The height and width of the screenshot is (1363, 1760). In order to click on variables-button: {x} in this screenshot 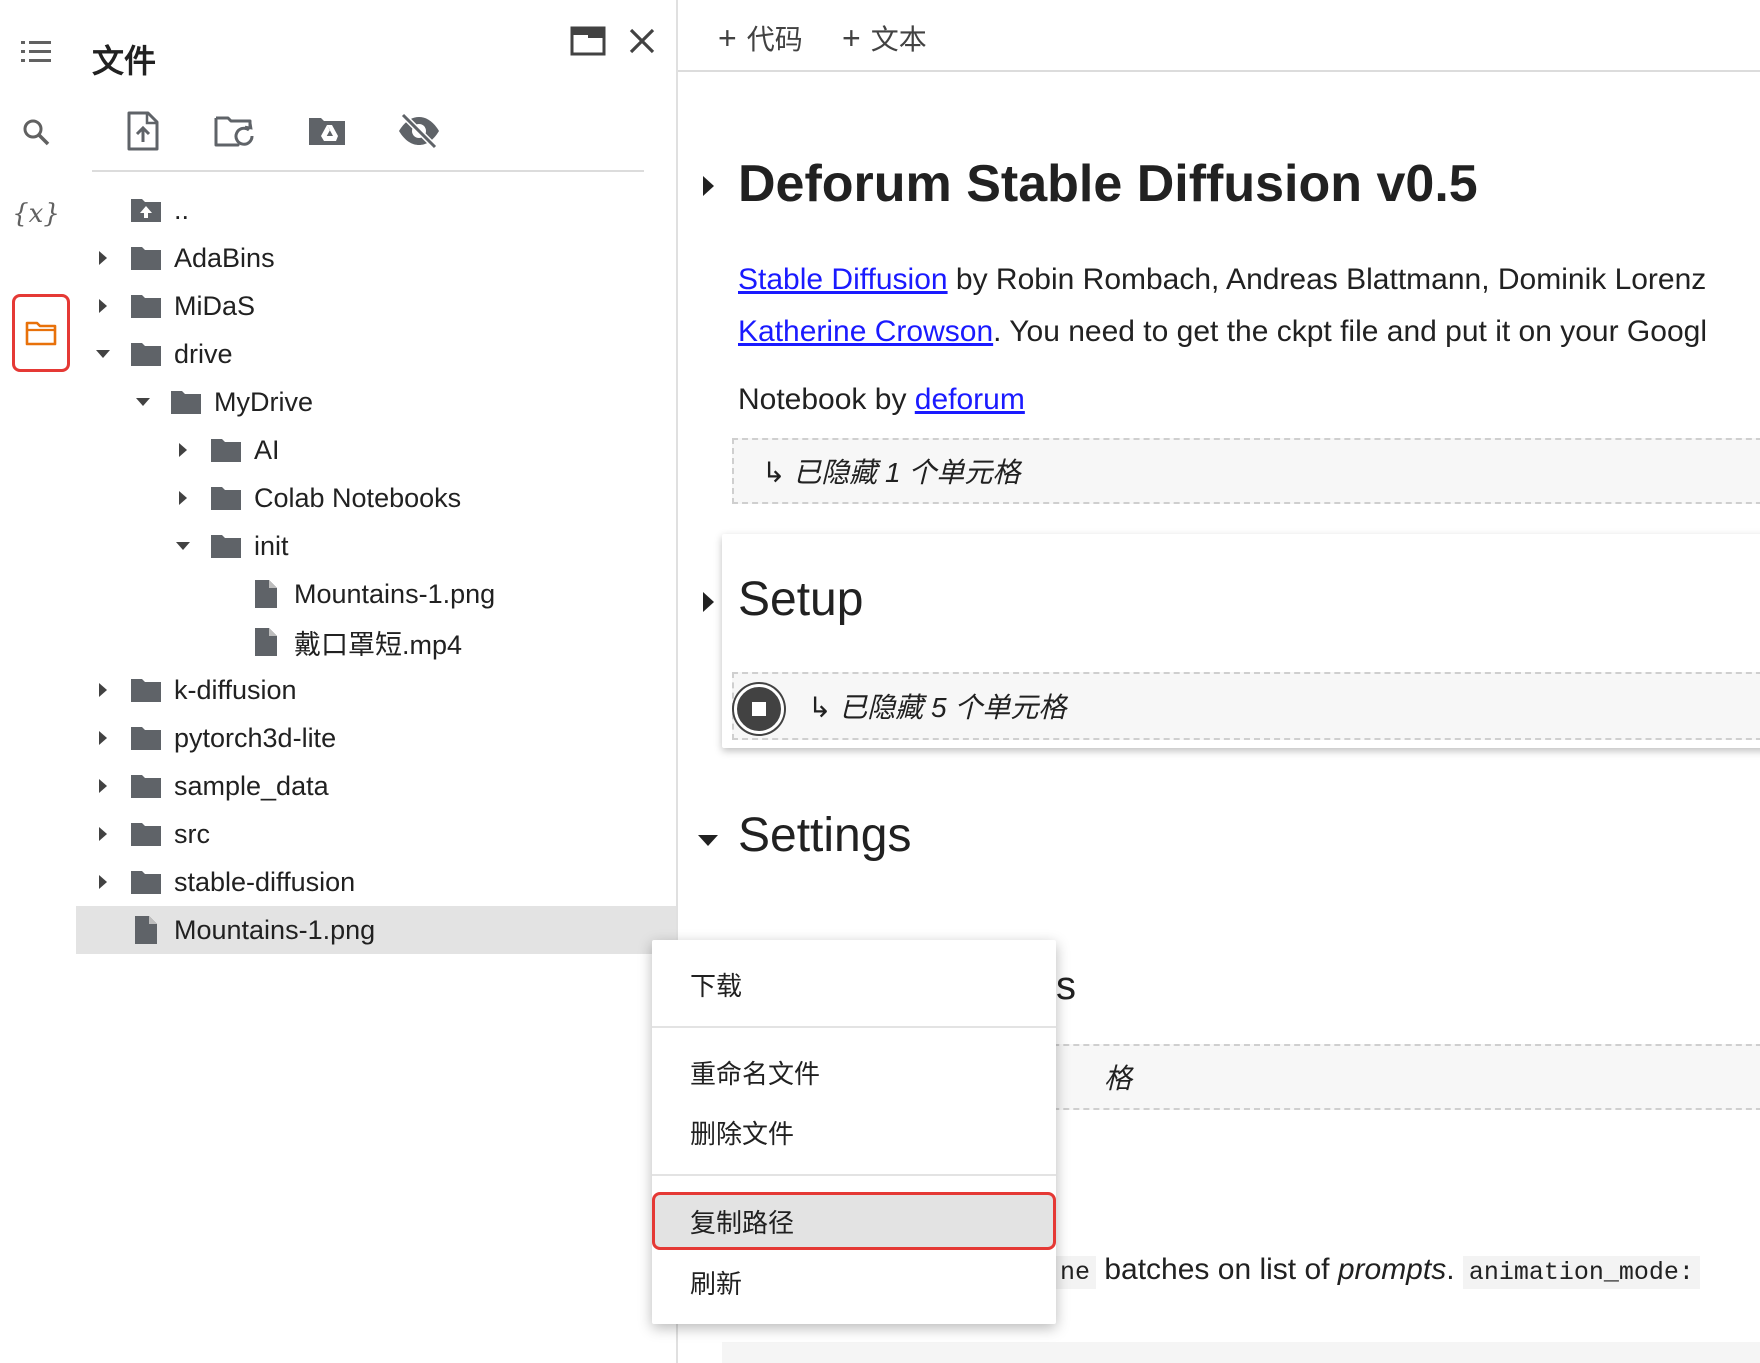, I will do `click(36, 214)`.